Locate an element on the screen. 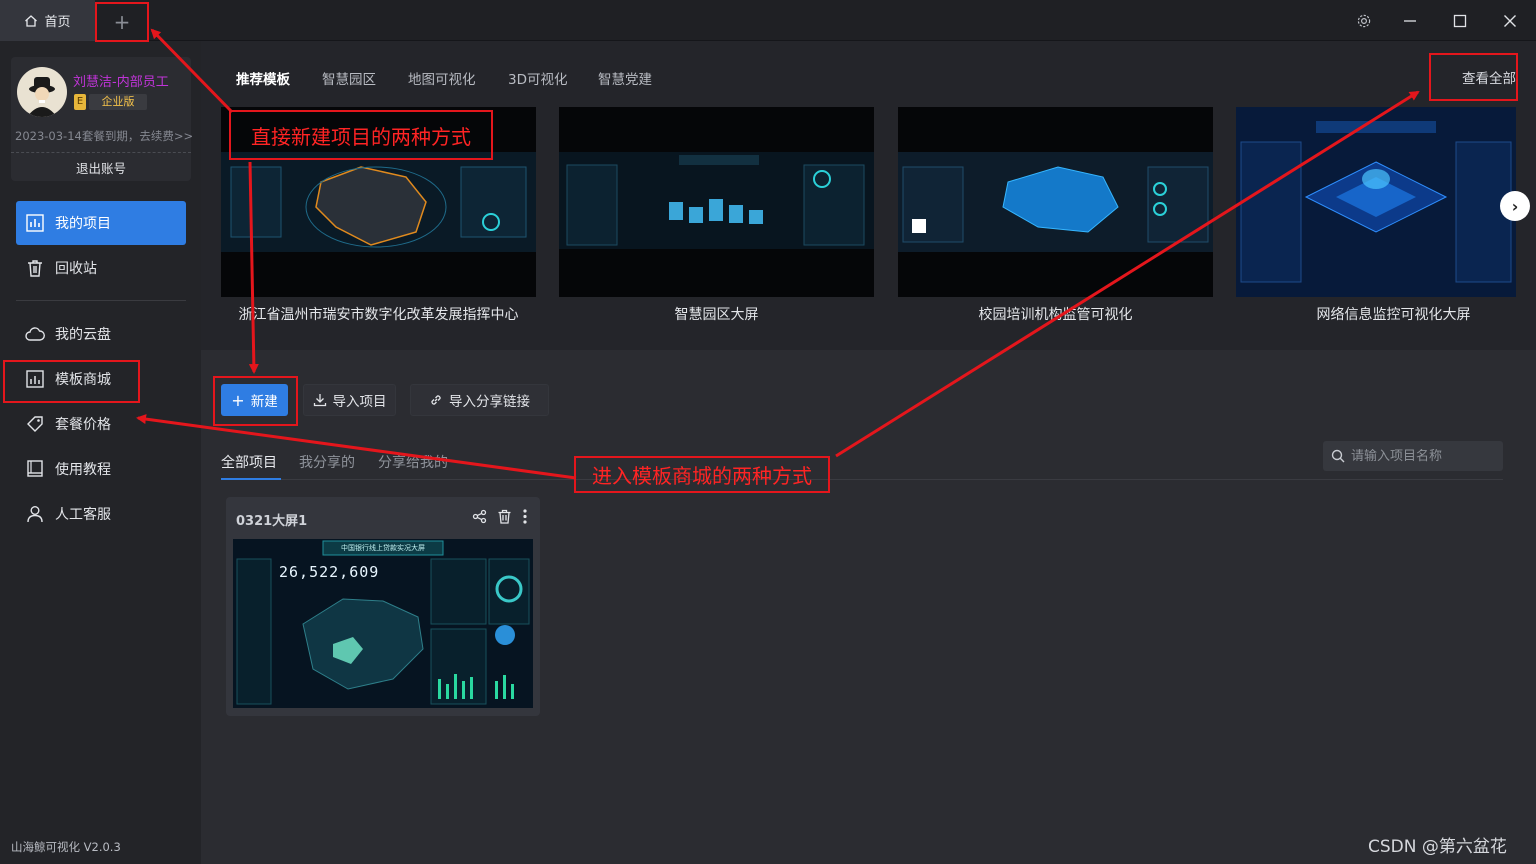 This screenshot has height=864, width=1536. annotation-template-store-ways: 进入模板商城的两种方式 is located at coordinates (702, 474).